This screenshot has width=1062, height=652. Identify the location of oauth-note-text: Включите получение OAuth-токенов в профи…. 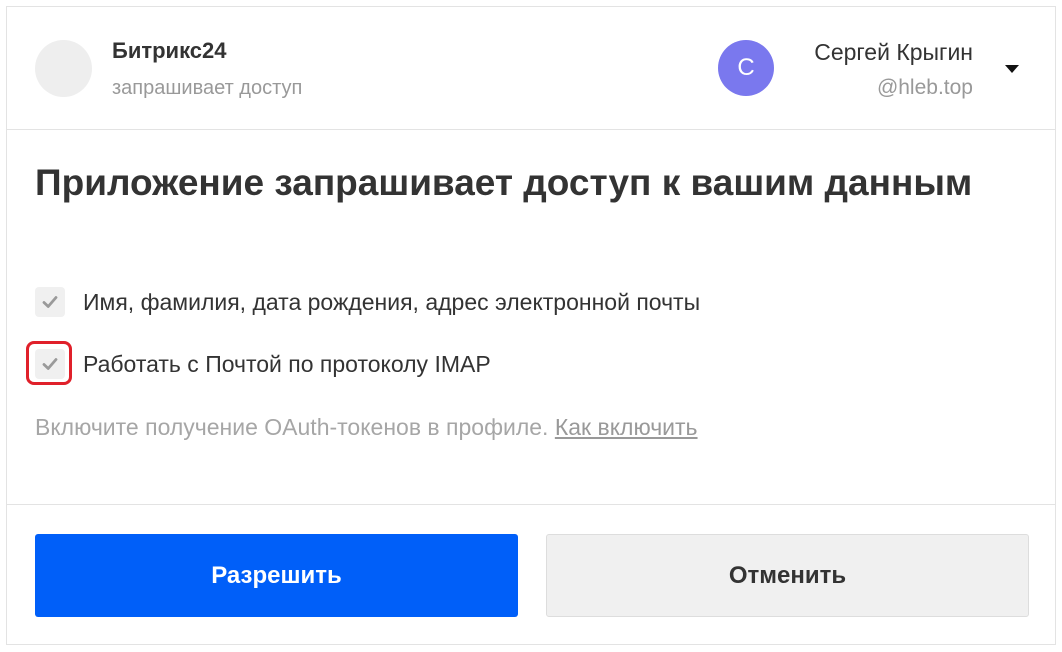
(292, 427).